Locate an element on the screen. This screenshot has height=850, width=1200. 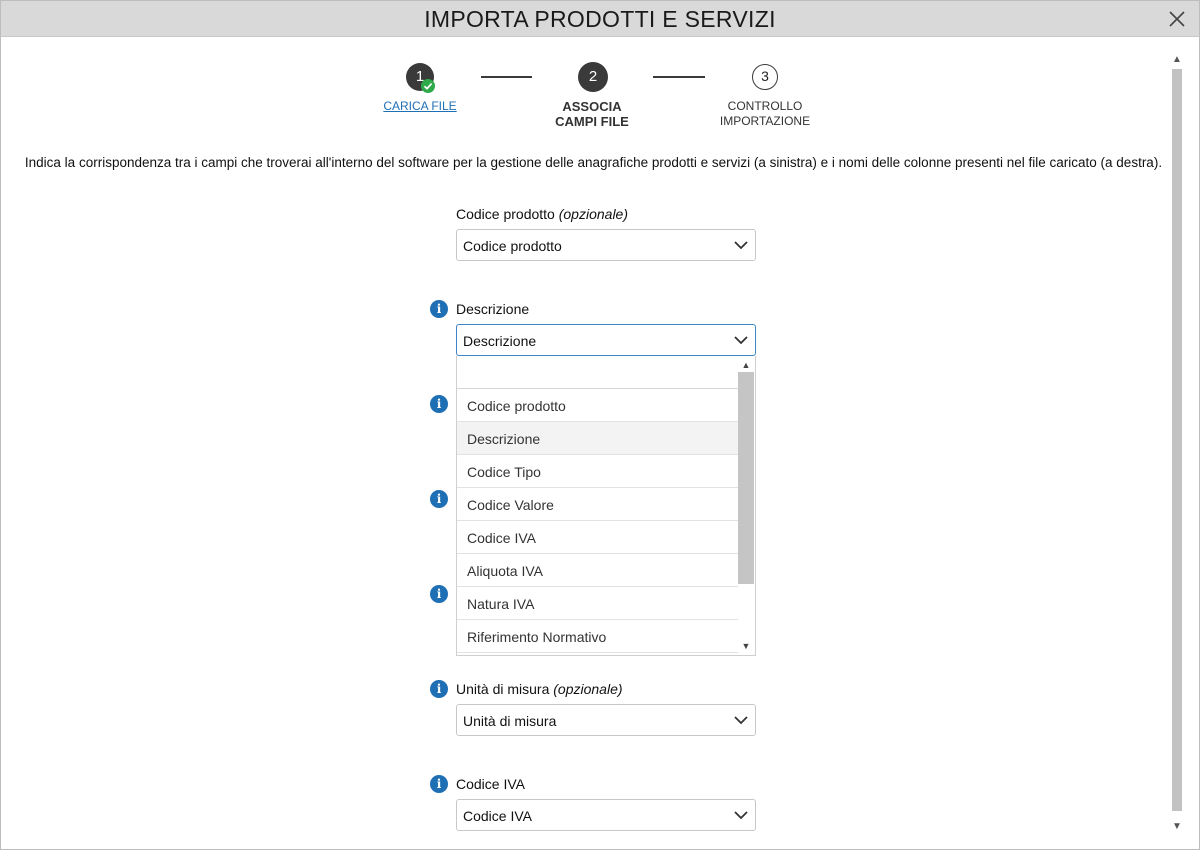
dropdown-option: Descrizione is located at coordinates (598, 438).